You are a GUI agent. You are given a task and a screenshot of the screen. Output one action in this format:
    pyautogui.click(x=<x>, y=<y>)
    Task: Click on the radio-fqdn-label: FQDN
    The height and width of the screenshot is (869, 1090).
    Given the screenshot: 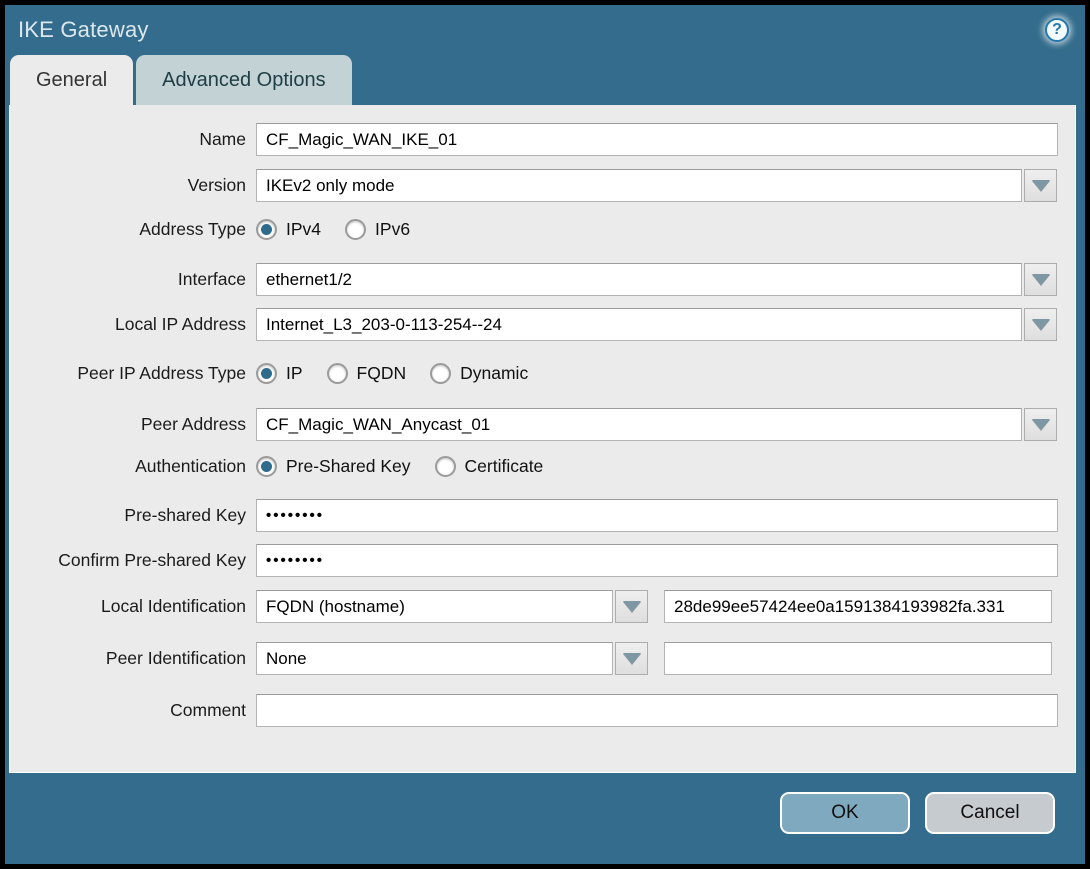 What is the action you would take?
    pyautogui.click(x=381, y=373)
    